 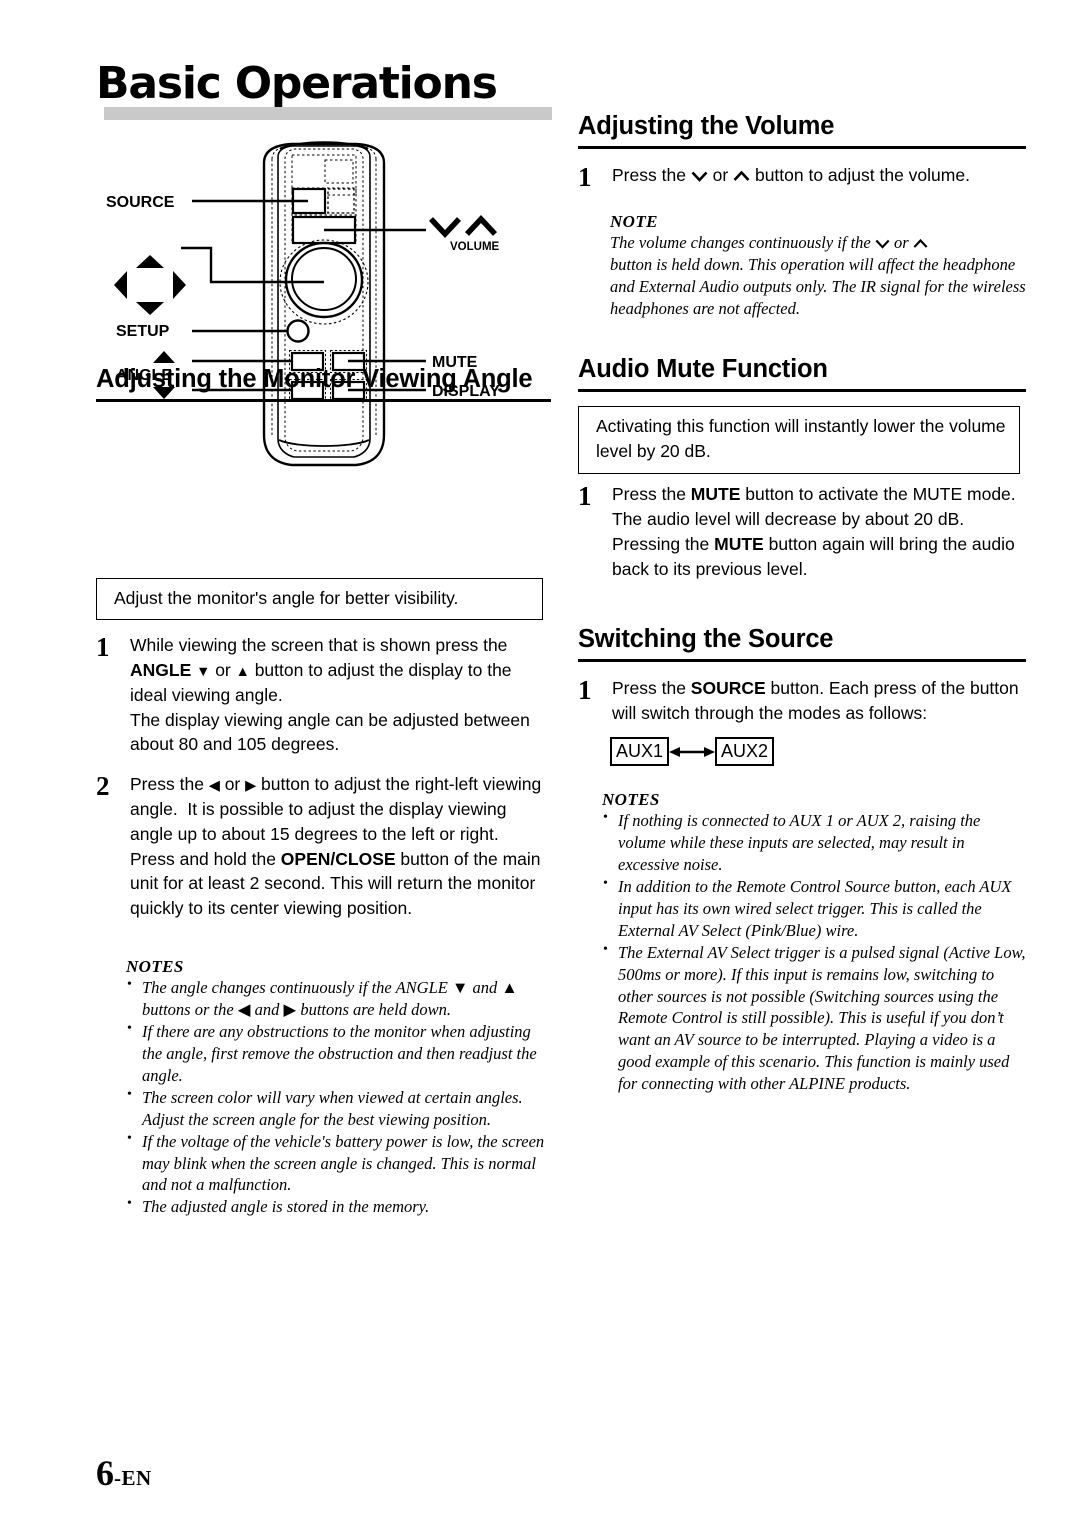 I want to click on double-arrow-icon, so click(x=692, y=752).